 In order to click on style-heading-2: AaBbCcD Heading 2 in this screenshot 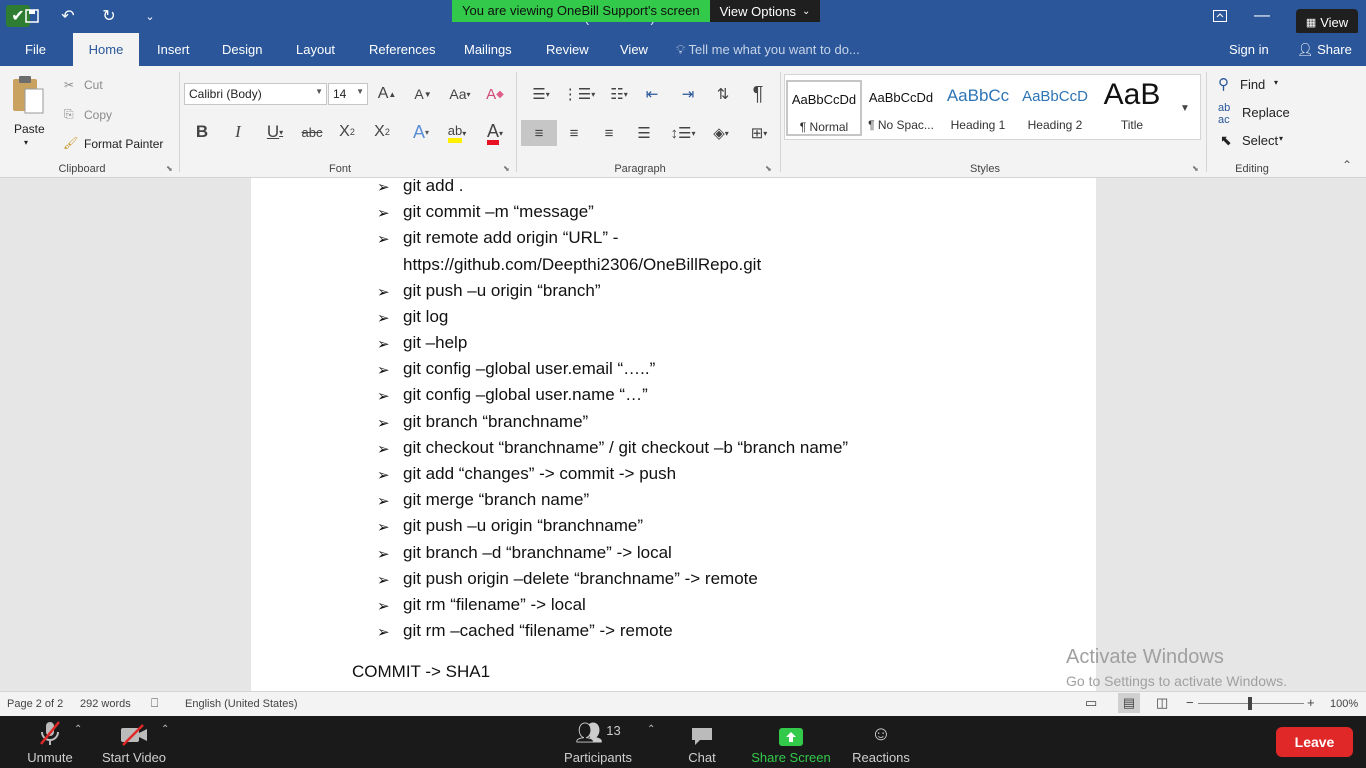, I will do `click(1055, 108)`.